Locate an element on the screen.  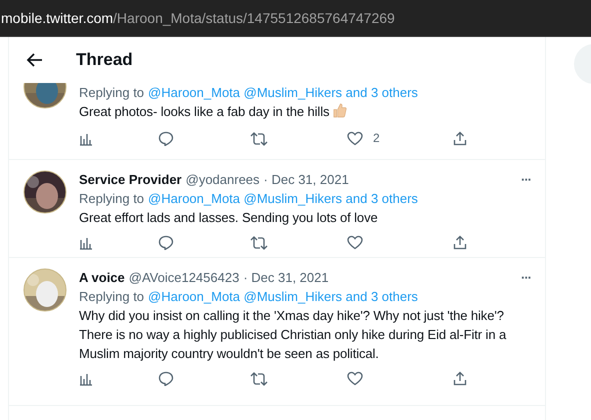
tweet-text: Great effort lads and lasses. Sending you lots of love is located at coordinates (228, 217).